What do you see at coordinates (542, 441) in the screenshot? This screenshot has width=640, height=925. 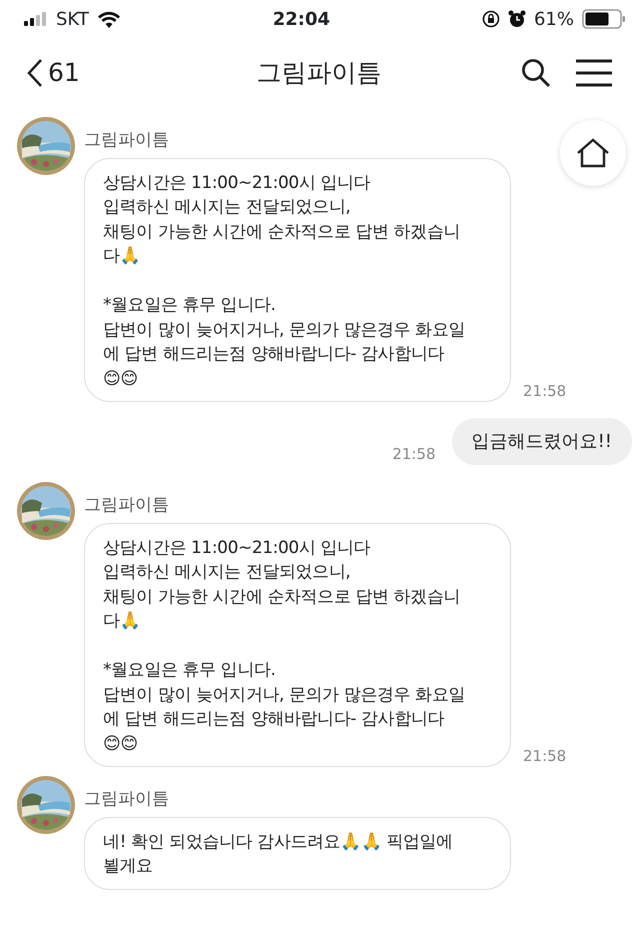 I see `sent-message-bubble: 입금해드렸어요!!` at bounding box center [542, 441].